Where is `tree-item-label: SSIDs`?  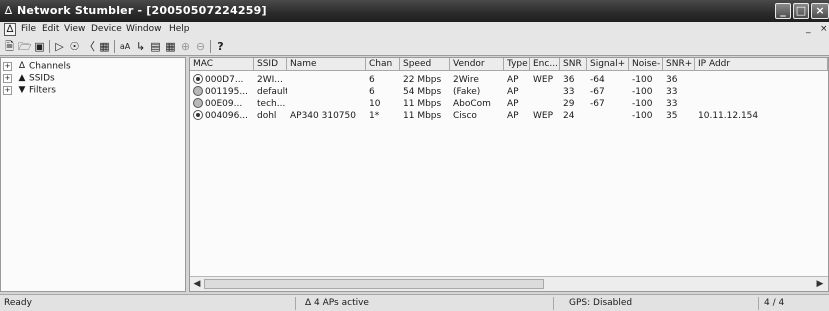
tree-item-label: SSIDs is located at coordinates (42, 78).